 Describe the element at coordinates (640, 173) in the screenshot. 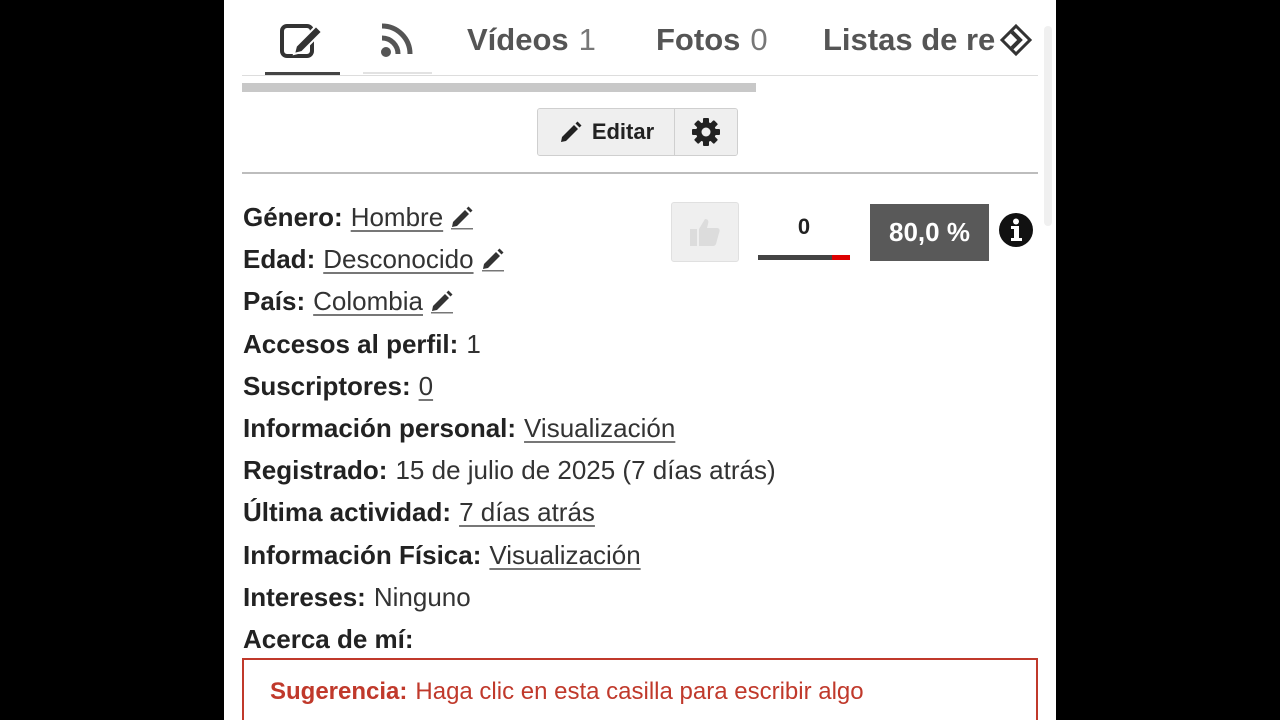

I see `section-divider` at that location.